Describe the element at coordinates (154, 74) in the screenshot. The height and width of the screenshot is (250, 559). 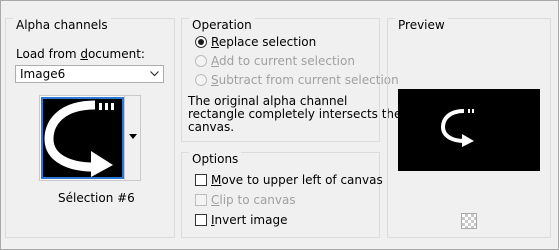
I see `chevron-down-icon` at that location.